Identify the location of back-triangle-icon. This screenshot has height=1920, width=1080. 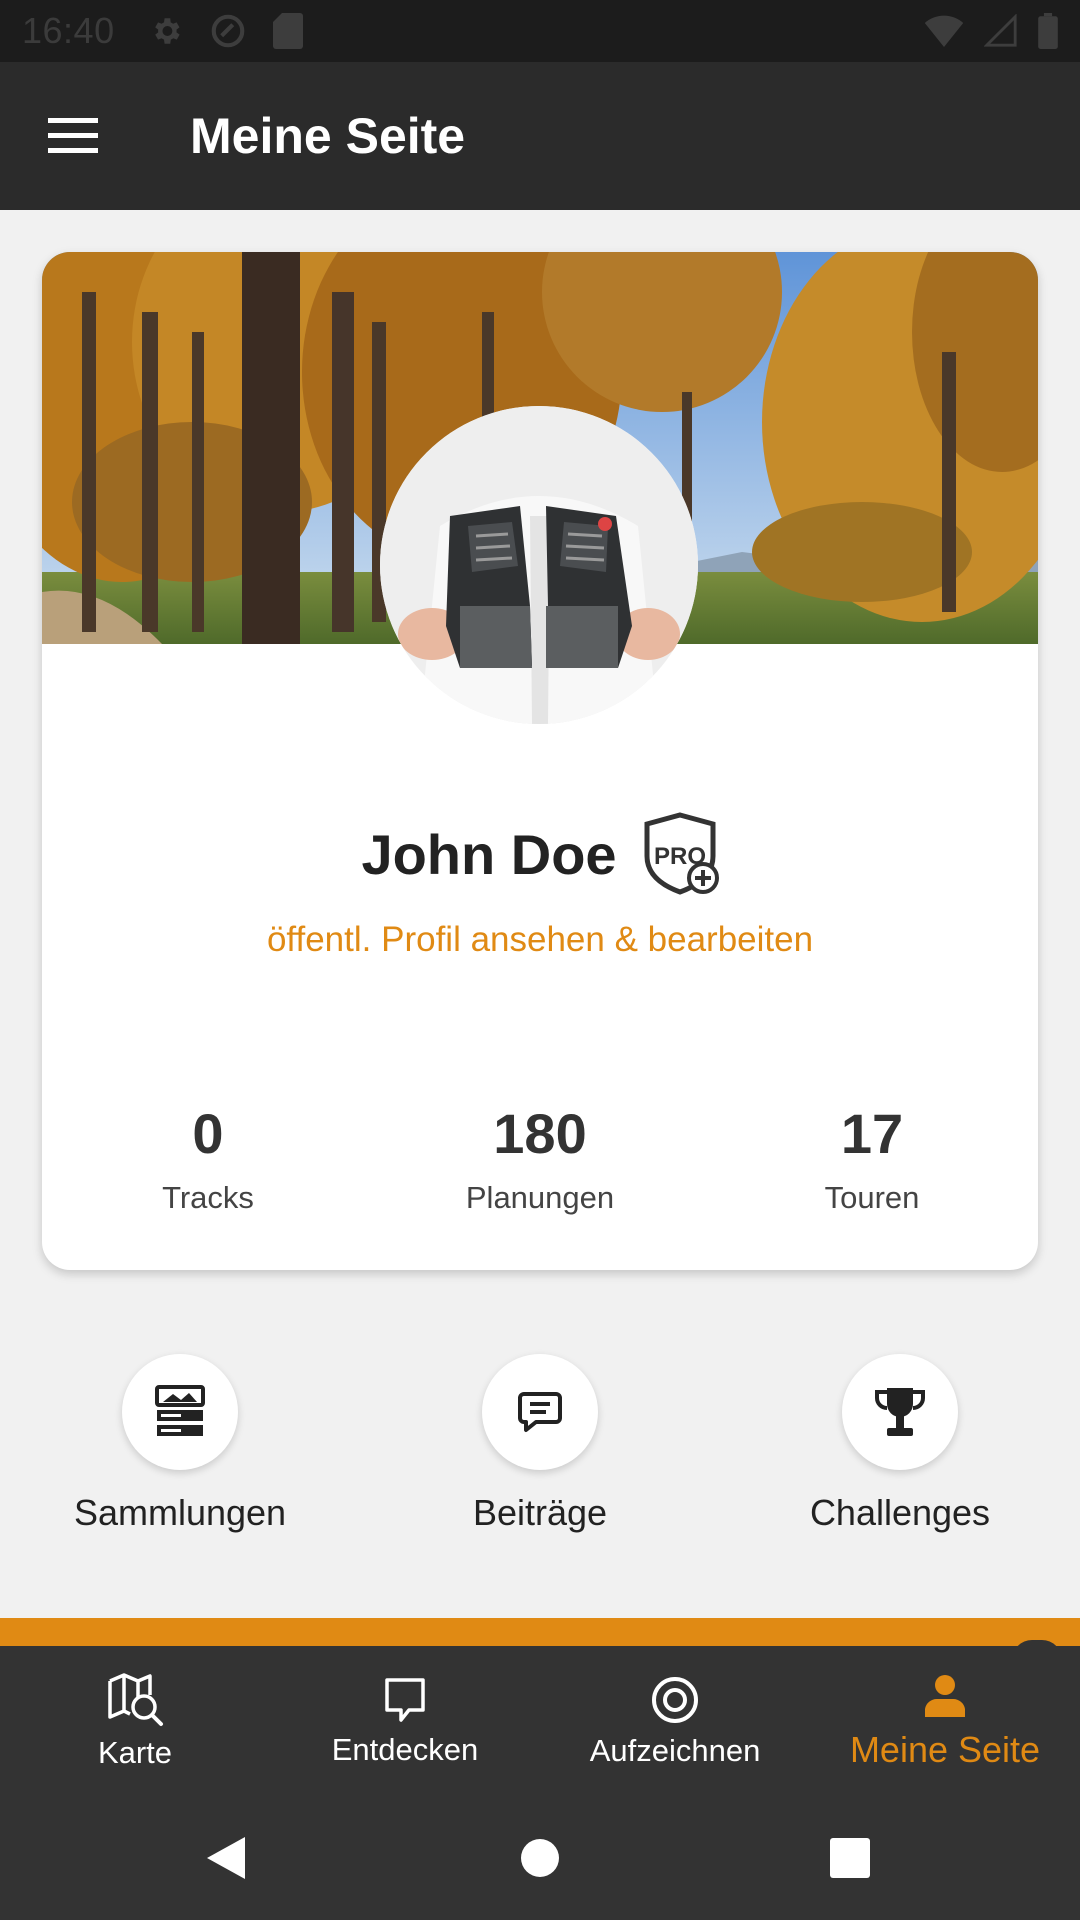
(226, 1858).